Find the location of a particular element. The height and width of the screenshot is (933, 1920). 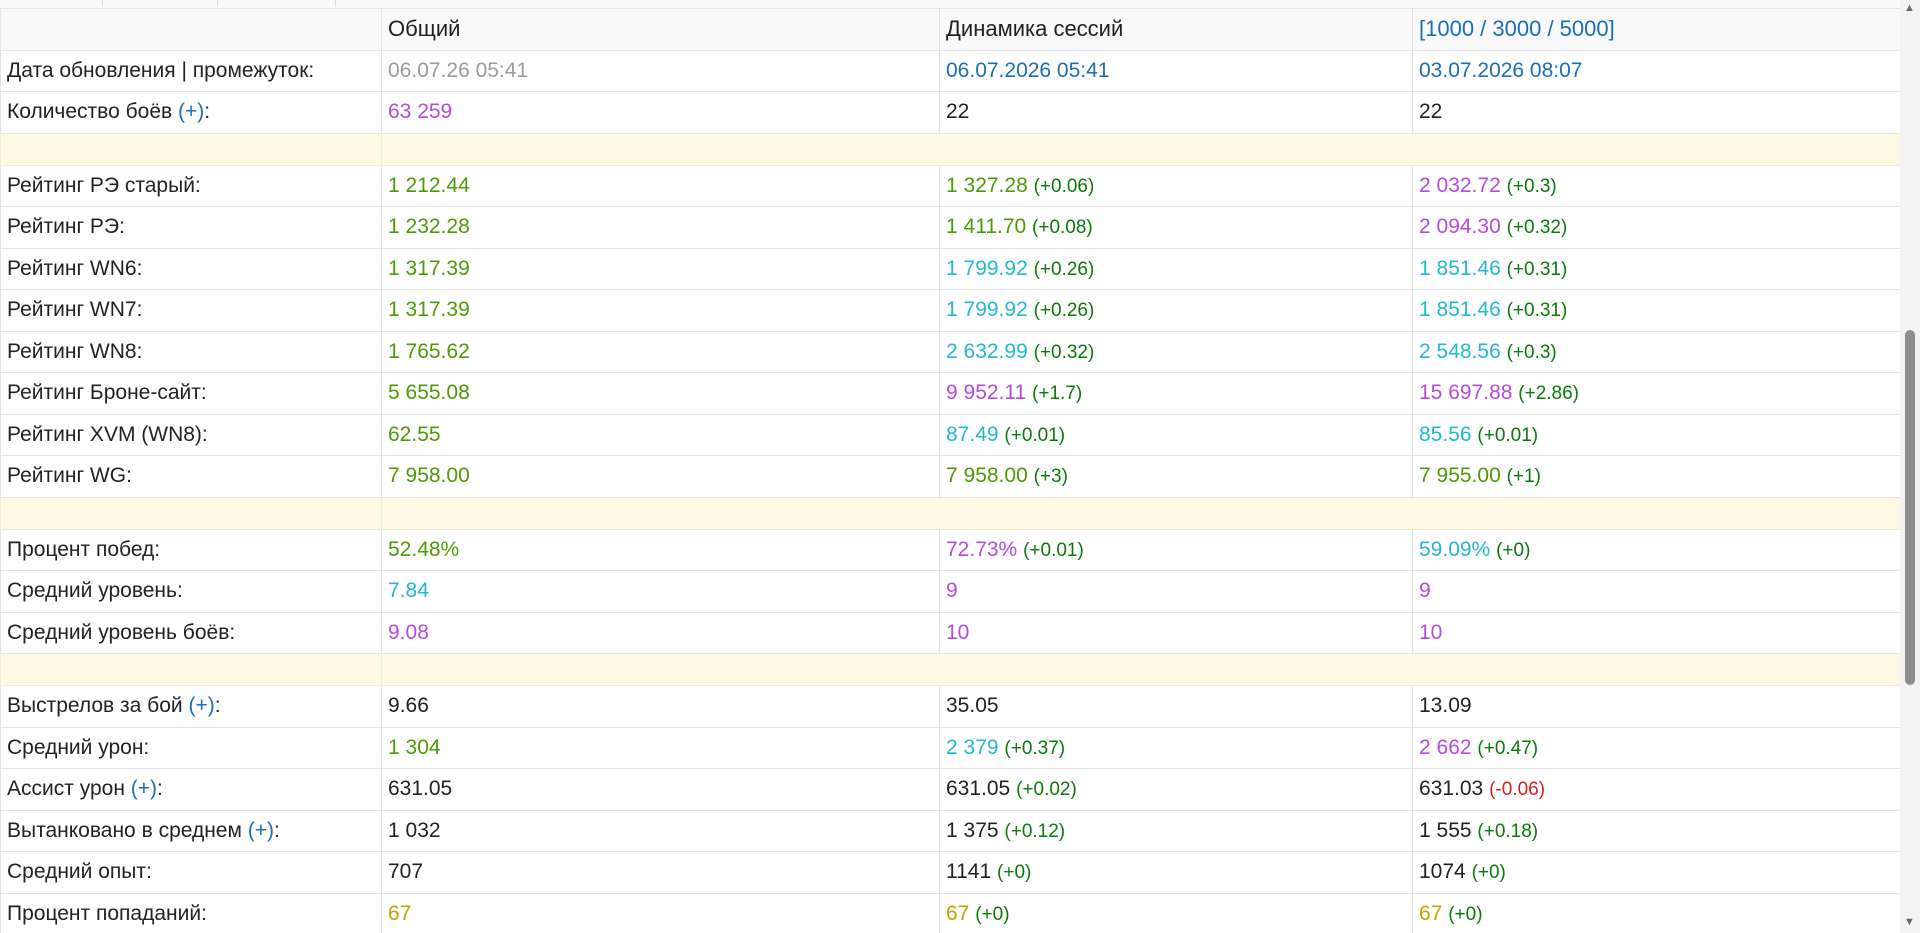

stat-value: 1 375 is located at coordinates (972, 830).